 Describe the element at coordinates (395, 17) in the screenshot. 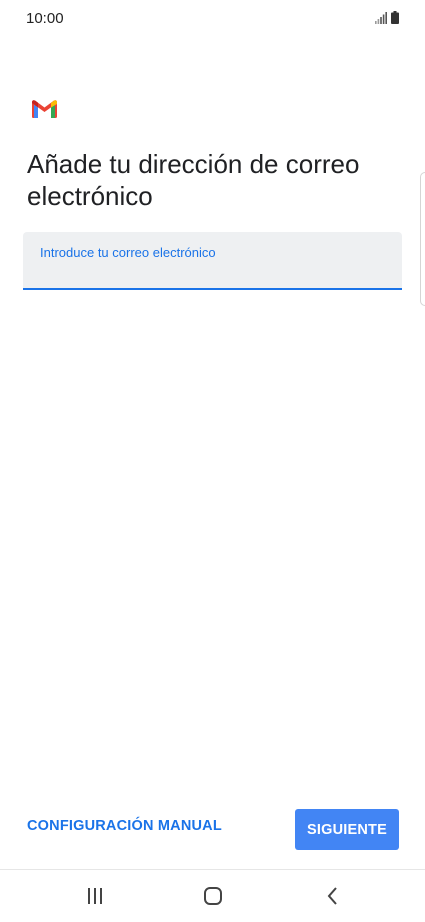

I see `battery-icon` at that location.